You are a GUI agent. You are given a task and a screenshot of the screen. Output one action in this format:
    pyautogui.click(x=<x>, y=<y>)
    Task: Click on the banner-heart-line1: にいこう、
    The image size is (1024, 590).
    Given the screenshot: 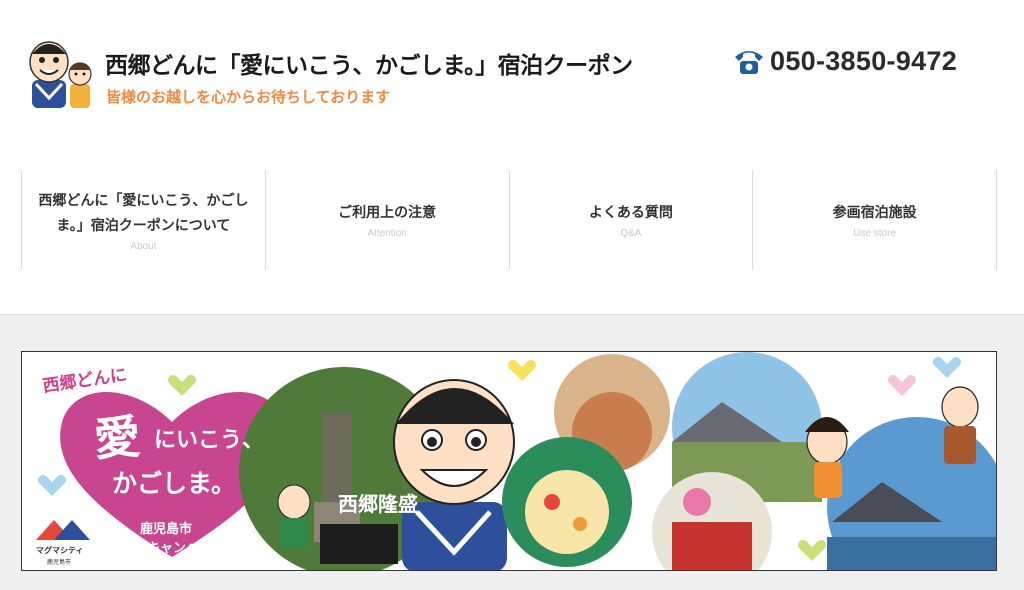 What is the action you would take?
    pyautogui.click(x=209, y=440)
    